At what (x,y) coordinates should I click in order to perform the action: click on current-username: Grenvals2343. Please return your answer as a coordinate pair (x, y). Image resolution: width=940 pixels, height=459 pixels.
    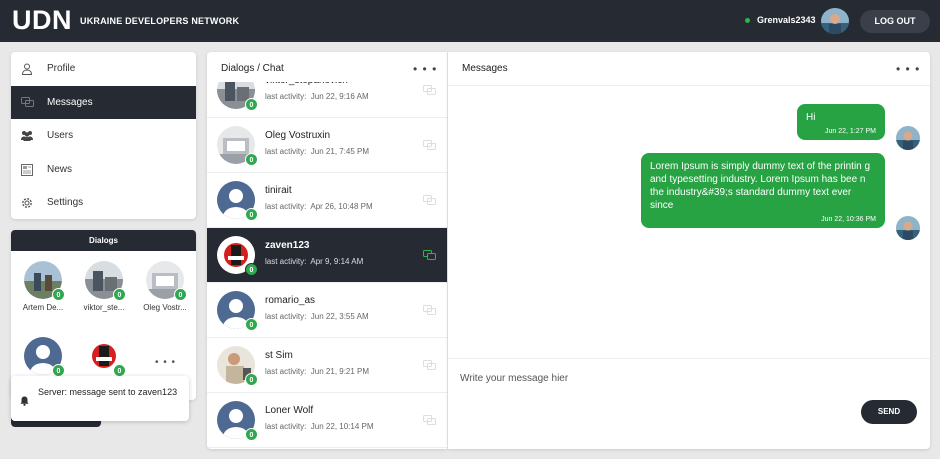
    Looking at the image, I should click on (786, 20).